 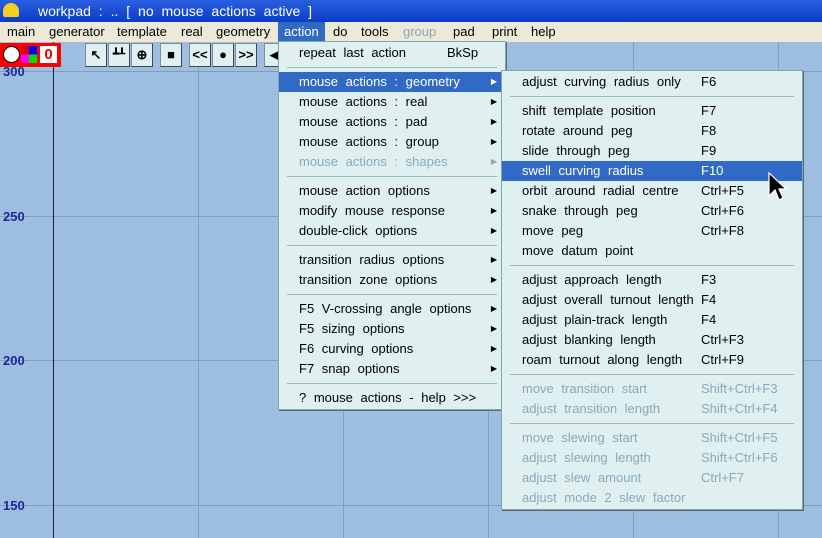 I want to click on menu-do: do, so click(x=340, y=32).